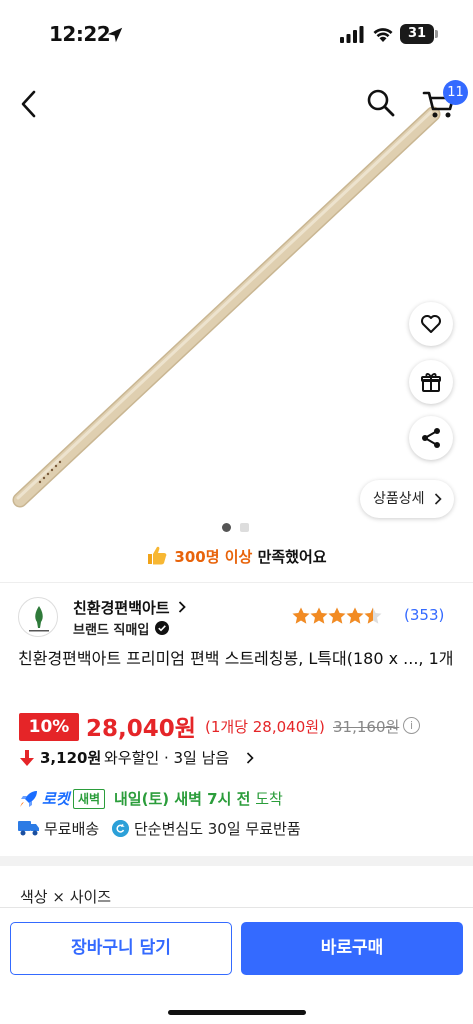 The width and height of the screenshot is (473, 1024). Describe the element at coordinates (236, 965) in the screenshot. I see `bottom-action-bar: 장바구니 담기 바로구매` at that location.